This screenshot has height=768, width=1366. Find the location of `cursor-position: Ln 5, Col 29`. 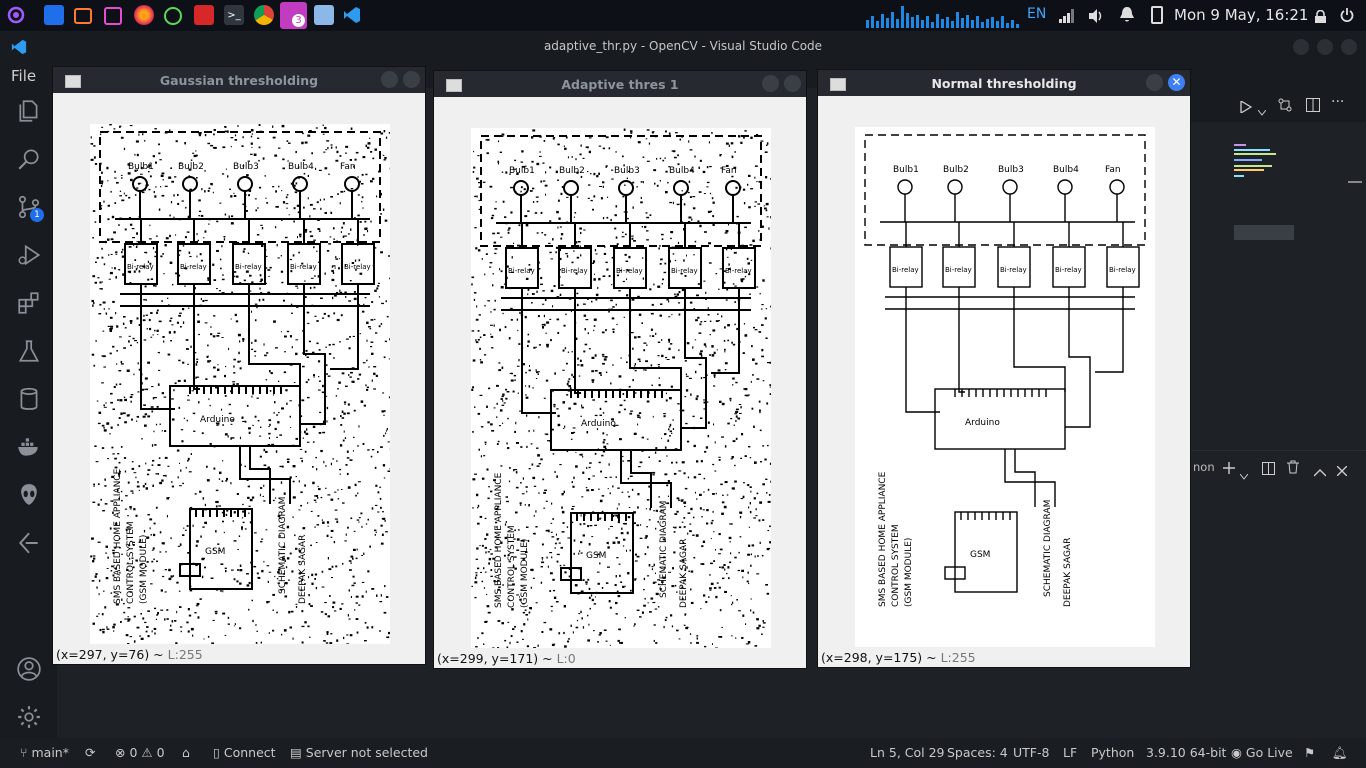

cursor-position: Ln 5, Col 29 is located at coordinates (907, 752).